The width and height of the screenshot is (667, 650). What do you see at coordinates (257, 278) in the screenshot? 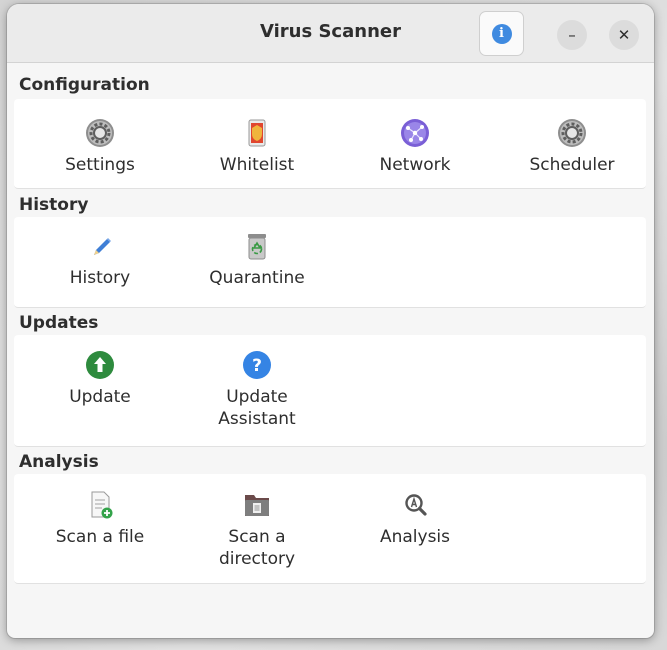
I see `quarantine-label: Quarantine` at bounding box center [257, 278].